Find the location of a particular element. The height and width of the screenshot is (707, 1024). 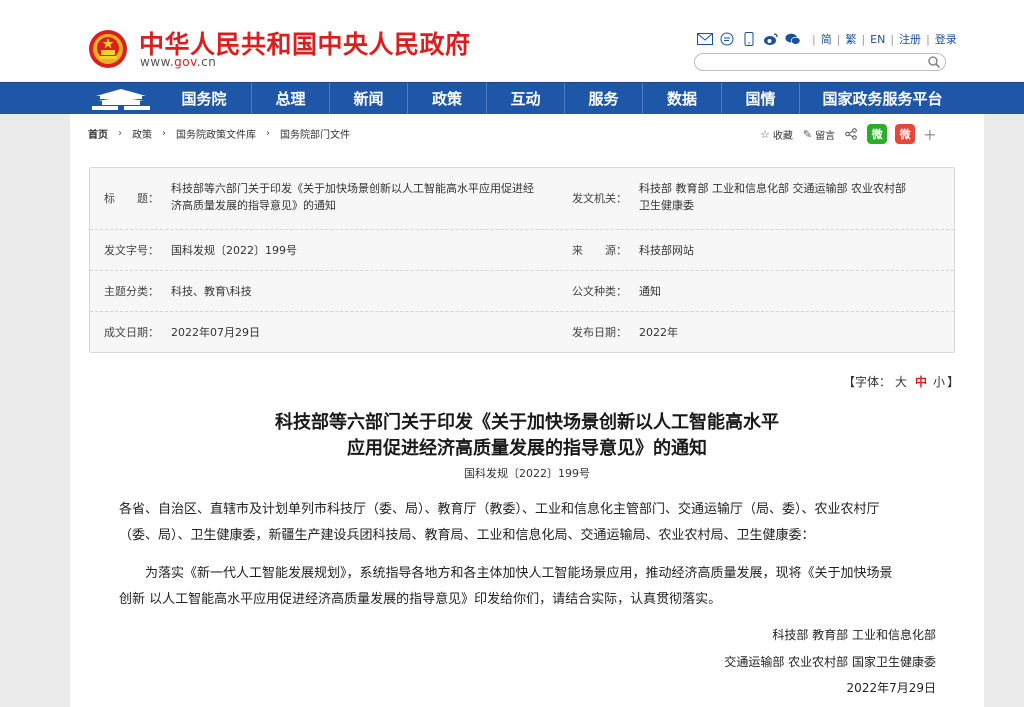

comment-button: ✎ 留言 is located at coordinates (819, 134).